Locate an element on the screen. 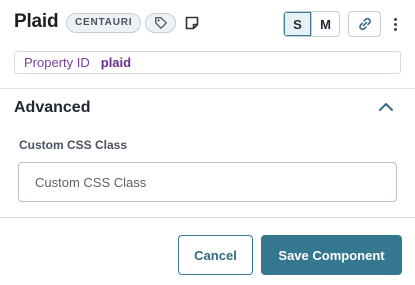  property-id-label: Property ID is located at coordinates (57, 62).